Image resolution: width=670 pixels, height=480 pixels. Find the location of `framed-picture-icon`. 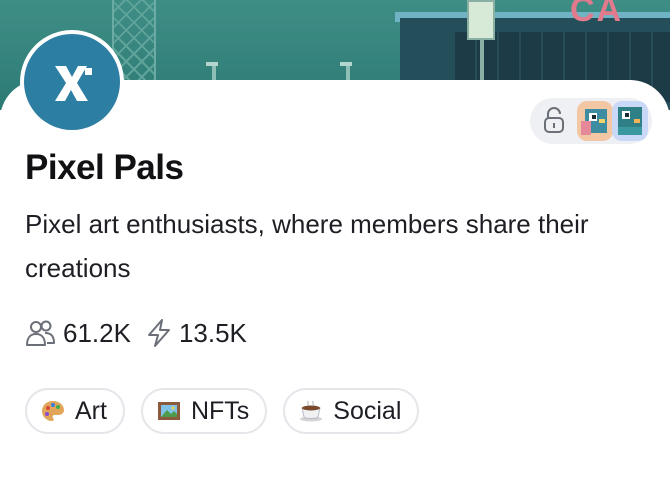

framed-picture-icon is located at coordinates (168, 411).